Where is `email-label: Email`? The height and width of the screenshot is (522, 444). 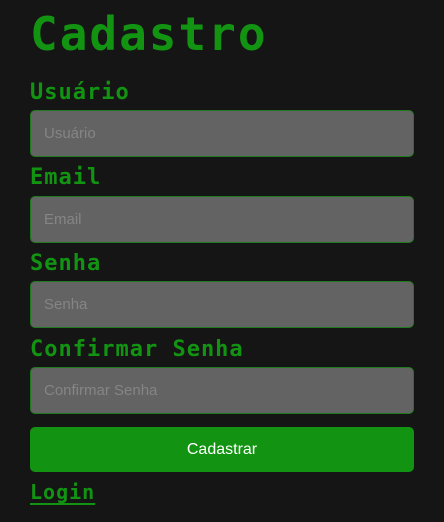 email-label: Email is located at coordinates (66, 177).